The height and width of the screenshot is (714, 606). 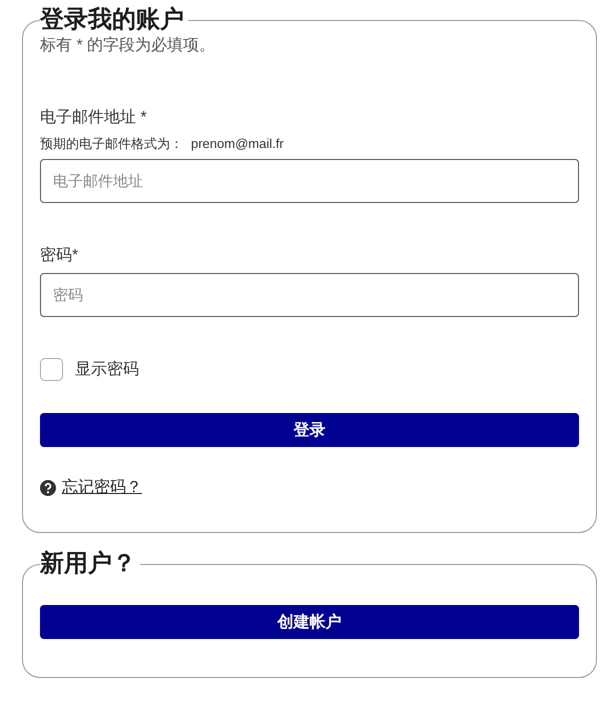 What do you see at coordinates (51, 369) in the screenshot?
I see `checkbox` at bounding box center [51, 369].